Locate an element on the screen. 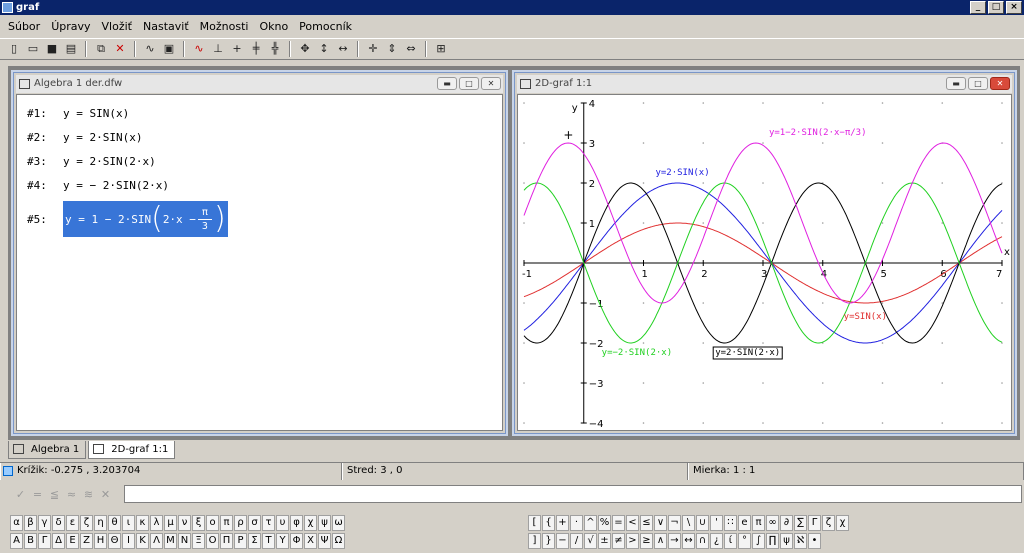 The width and height of the screenshot is (1024, 553). greek2-symbol-button: Α is located at coordinates (16, 541).